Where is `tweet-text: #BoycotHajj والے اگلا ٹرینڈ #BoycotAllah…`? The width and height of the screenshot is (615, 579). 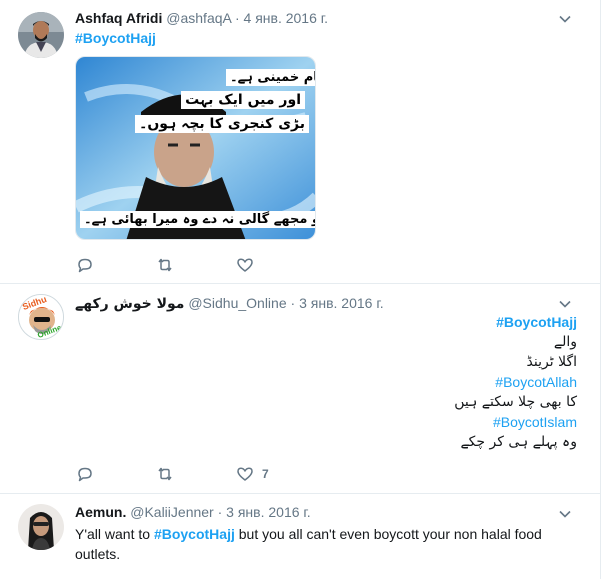 tweet-text: #BoycotHajj والے اگلا ٹرینڈ #BoycotAllah… is located at coordinates (515, 382).